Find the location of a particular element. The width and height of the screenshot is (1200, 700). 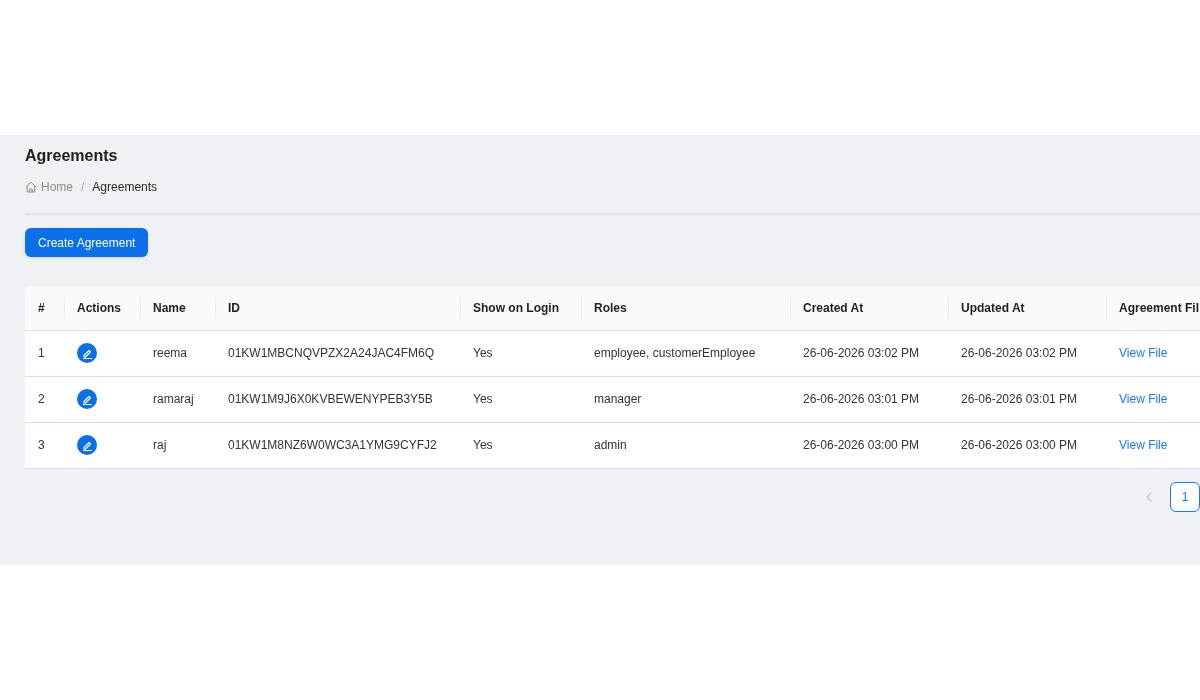

page-button: 1 is located at coordinates (1185, 496).